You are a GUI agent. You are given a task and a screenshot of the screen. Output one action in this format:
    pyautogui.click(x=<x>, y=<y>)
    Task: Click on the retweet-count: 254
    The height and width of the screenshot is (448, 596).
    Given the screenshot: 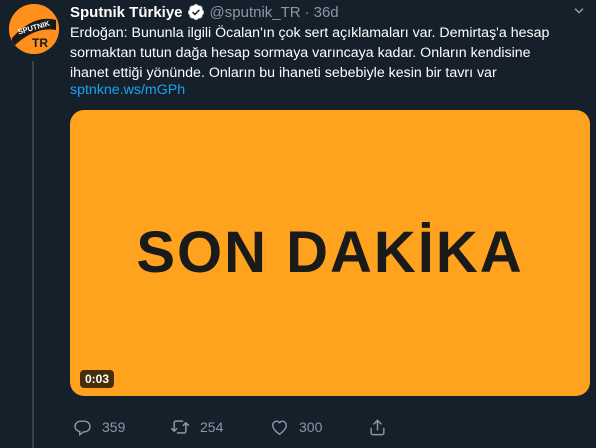 What is the action you would take?
    pyautogui.click(x=212, y=427)
    